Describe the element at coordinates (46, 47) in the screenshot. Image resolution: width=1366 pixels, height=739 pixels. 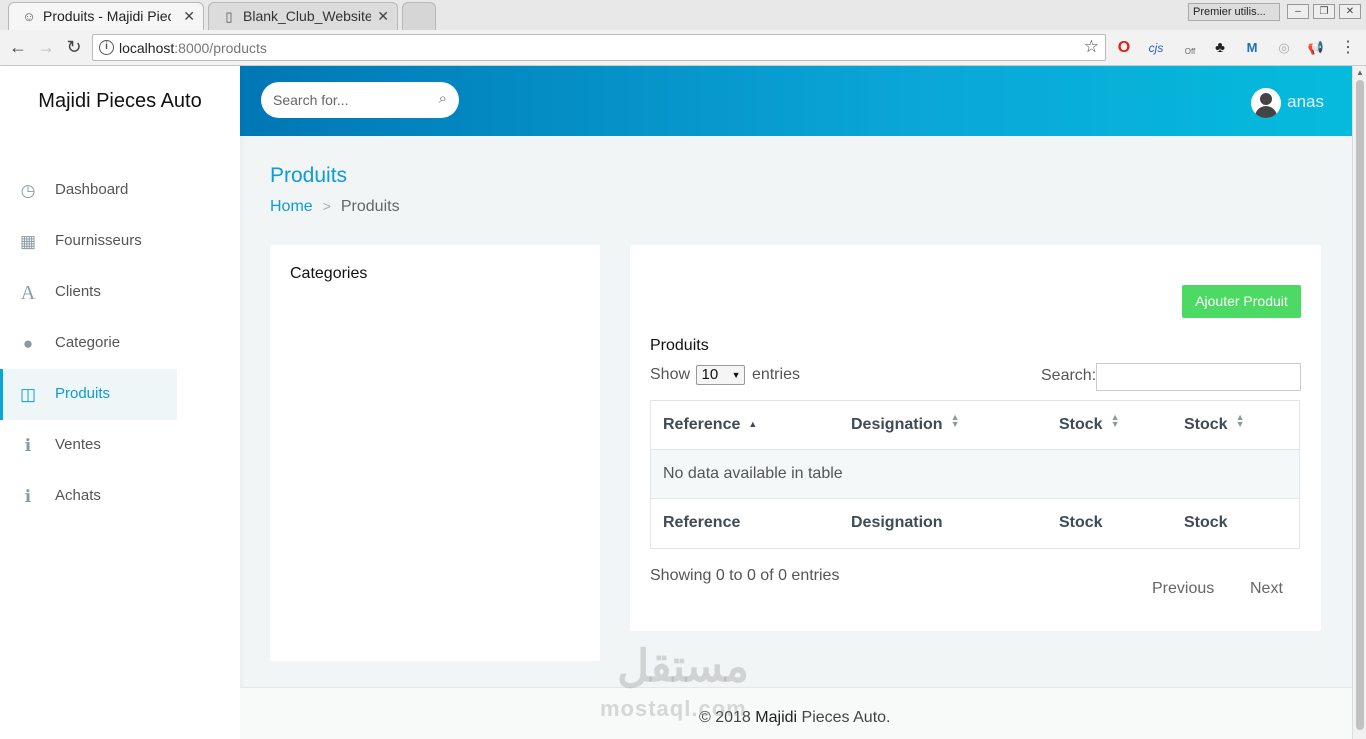
I see `forward-icon: →` at that location.